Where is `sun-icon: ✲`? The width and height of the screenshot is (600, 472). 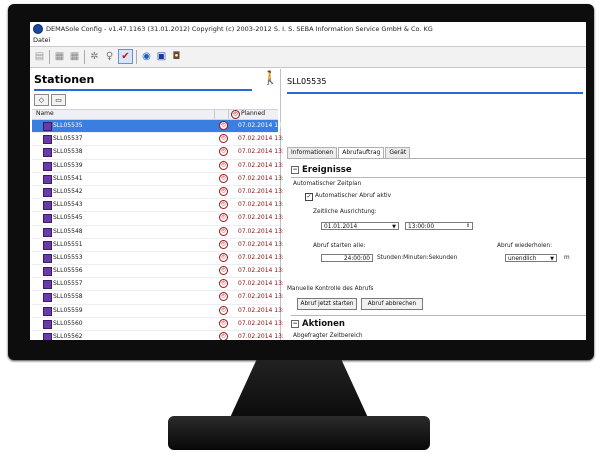
sun-icon: ✲ is located at coordinates (94, 56).